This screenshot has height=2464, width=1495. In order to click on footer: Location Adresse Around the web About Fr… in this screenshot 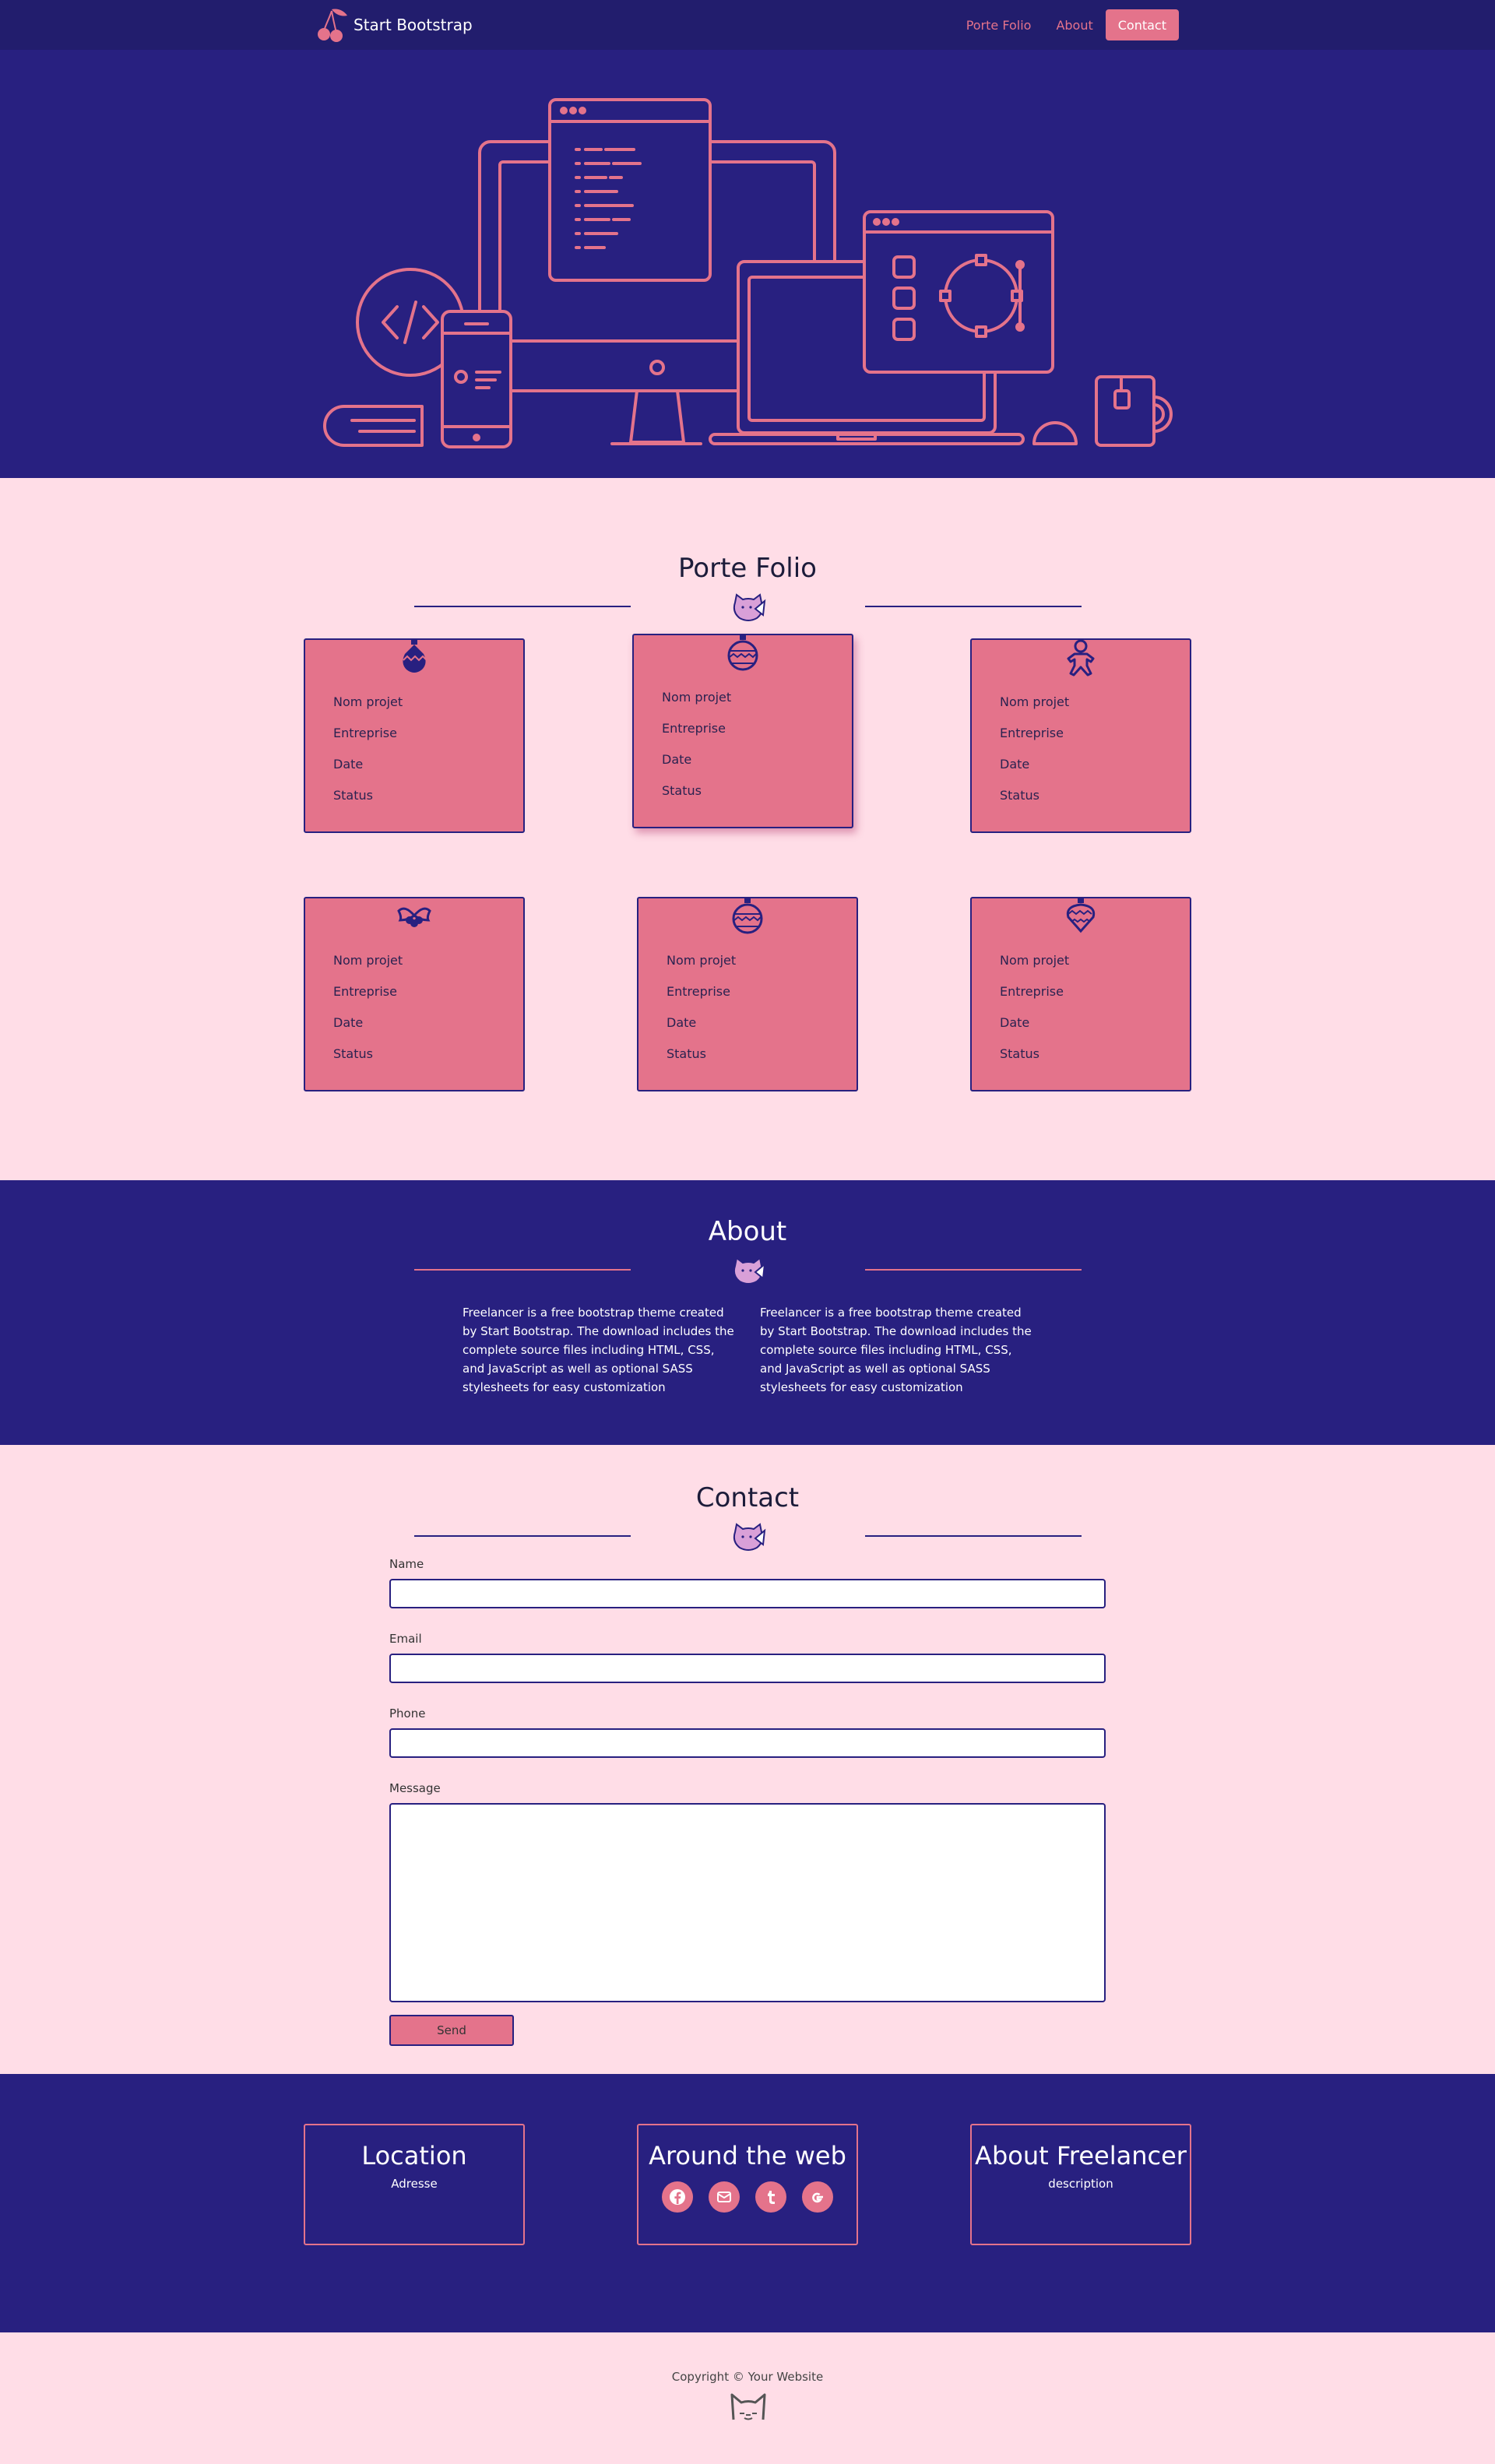, I will do `click(747, 2203)`.